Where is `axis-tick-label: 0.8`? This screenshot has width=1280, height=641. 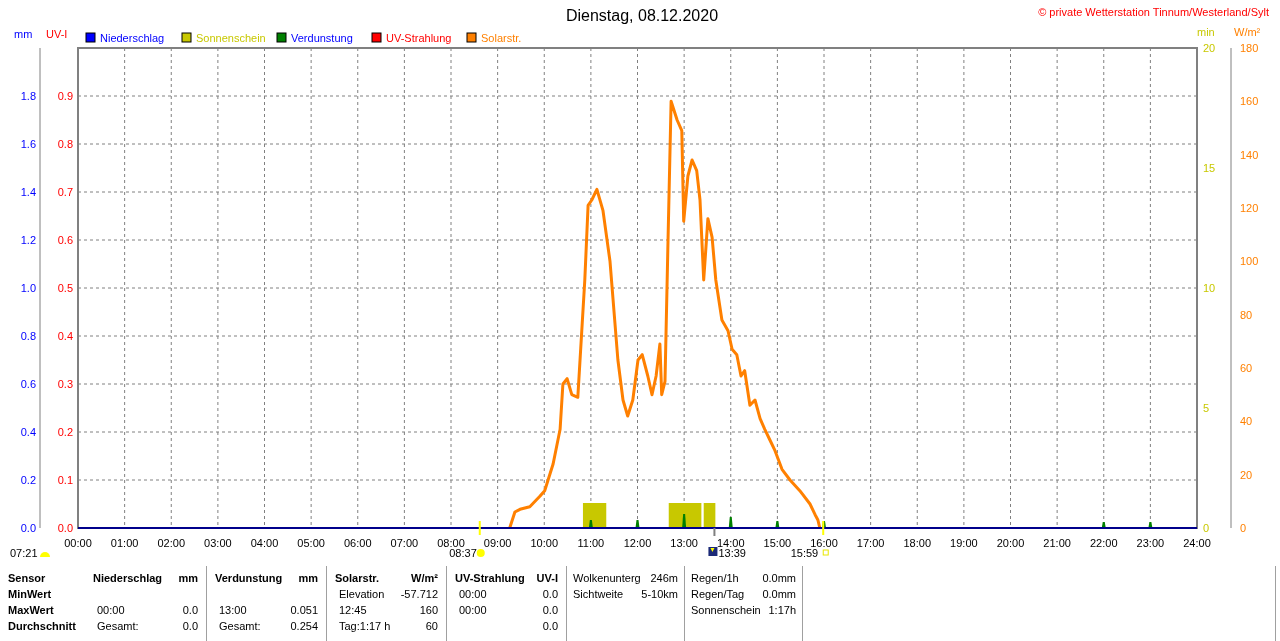
axis-tick-label: 0.8 is located at coordinates (65, 144).